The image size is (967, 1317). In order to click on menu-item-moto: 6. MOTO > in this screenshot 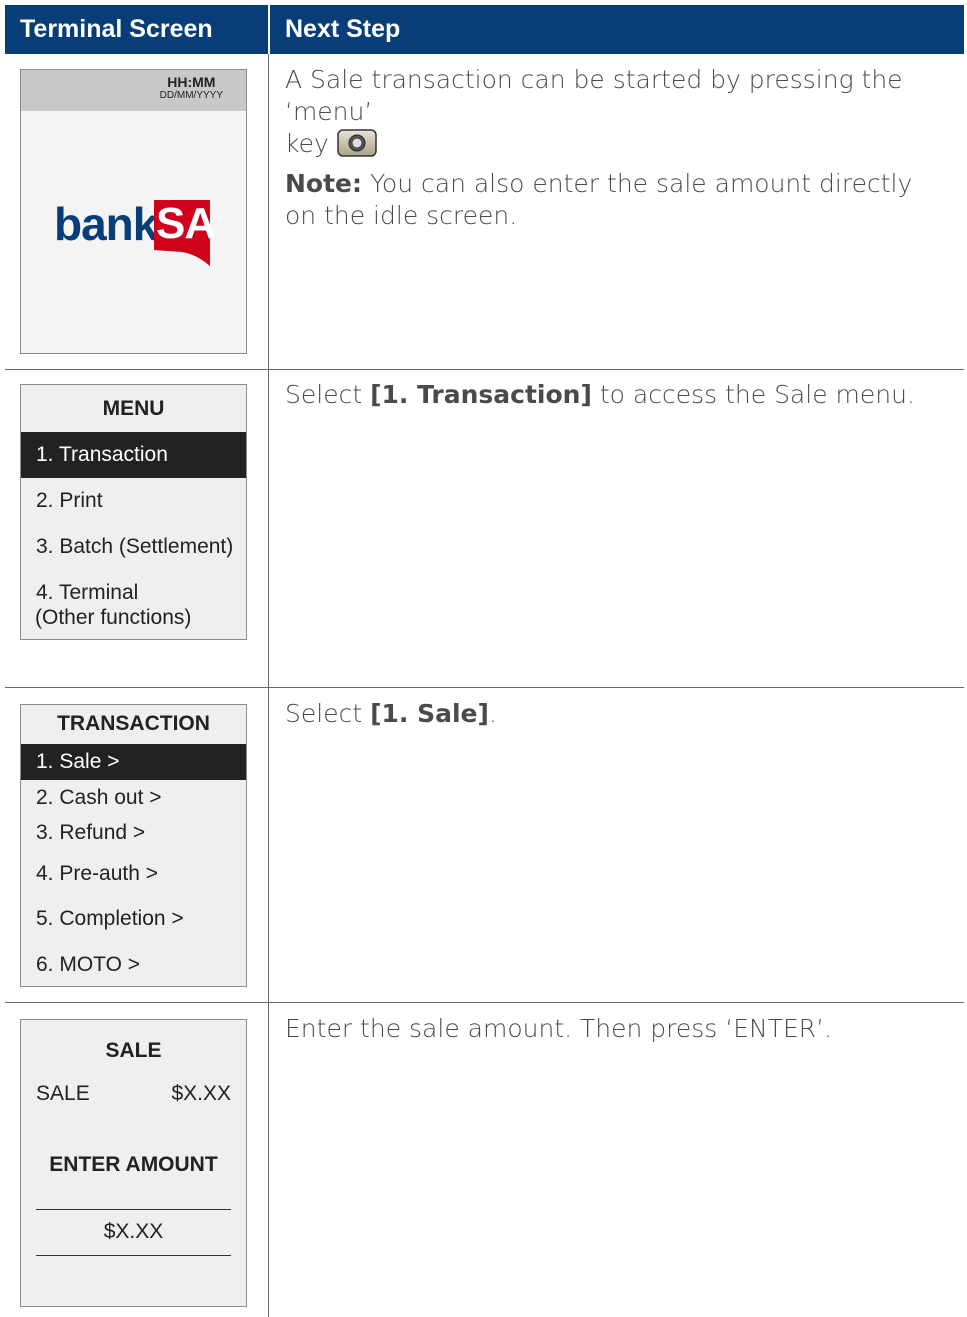, I will do `click(133, 965)`.